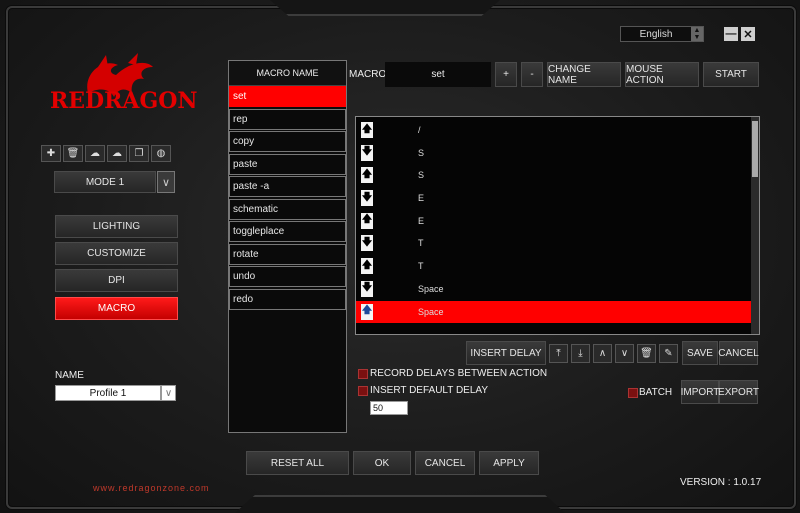  What do you see at coordinates (438, 74) in the screenshot?
I see `macro-name-display: set` at bounding box center [438, 74].